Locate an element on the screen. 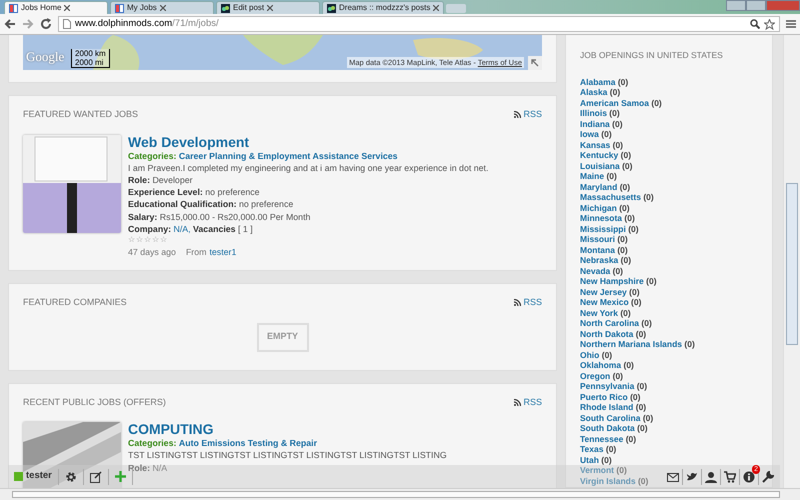 This screenshot has height=500, width=800. state-link: Montana is located at coordinates (597, 249).